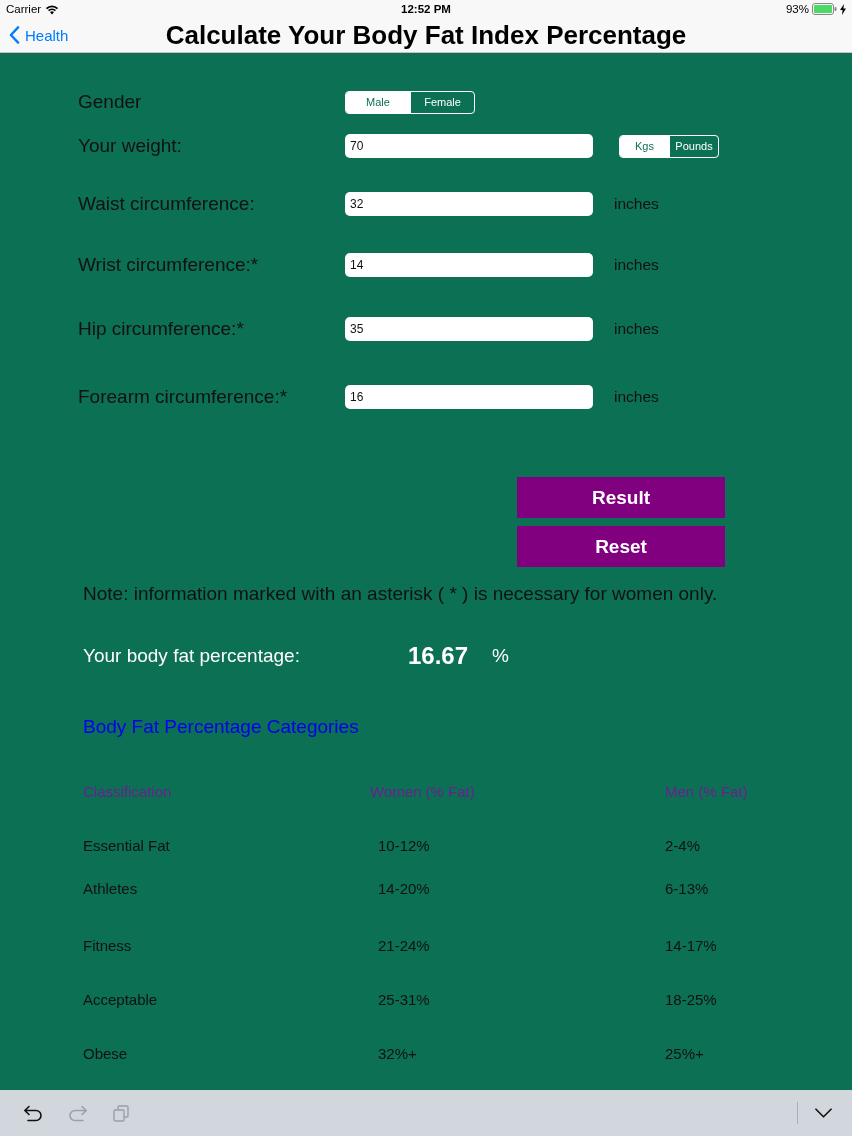 The image size is (852, 1136). I want to click on table-header-cell: Men (% Fat), so click(706, 791).